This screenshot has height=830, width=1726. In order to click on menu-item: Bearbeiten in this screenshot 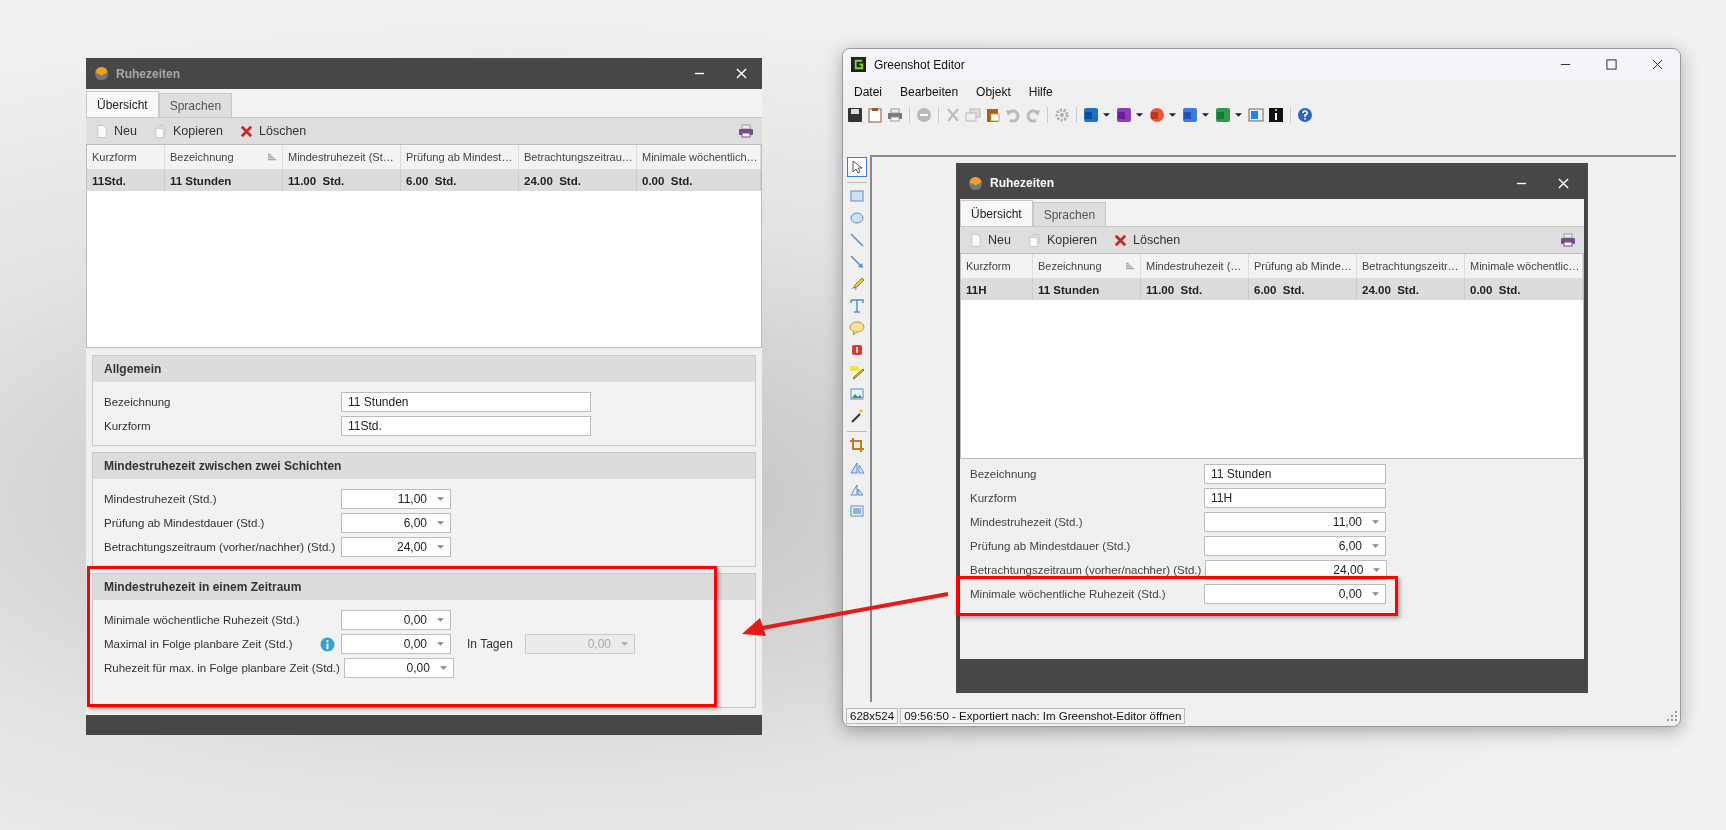, I will do `click(929, 91)`.